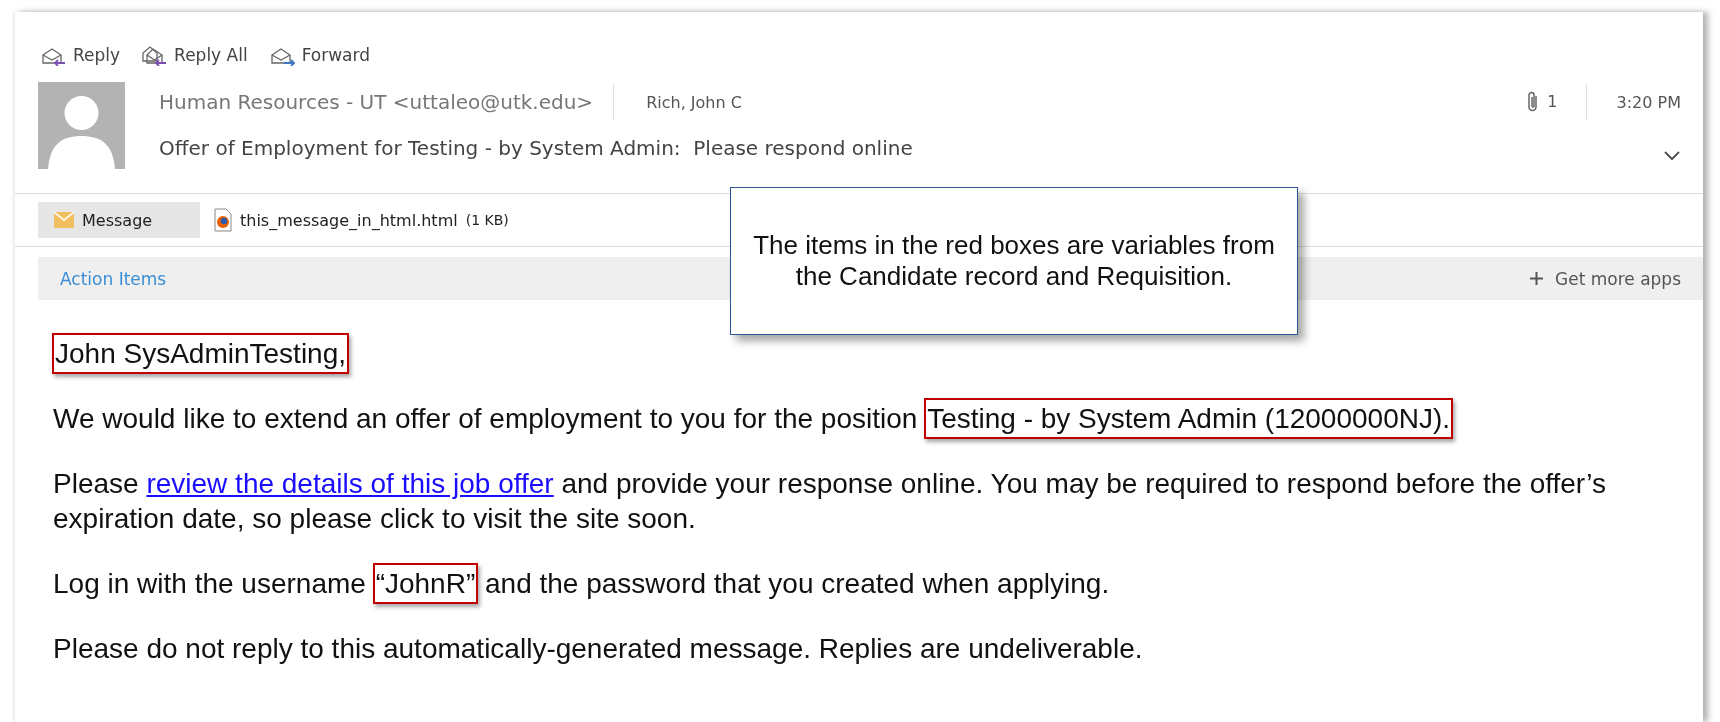 This screenshot has height=722, width=1720. What do you see at coordinates (1672, 155) in the screenshot?
I see `chevron-down-icon` at bounding box center [1672, 155].